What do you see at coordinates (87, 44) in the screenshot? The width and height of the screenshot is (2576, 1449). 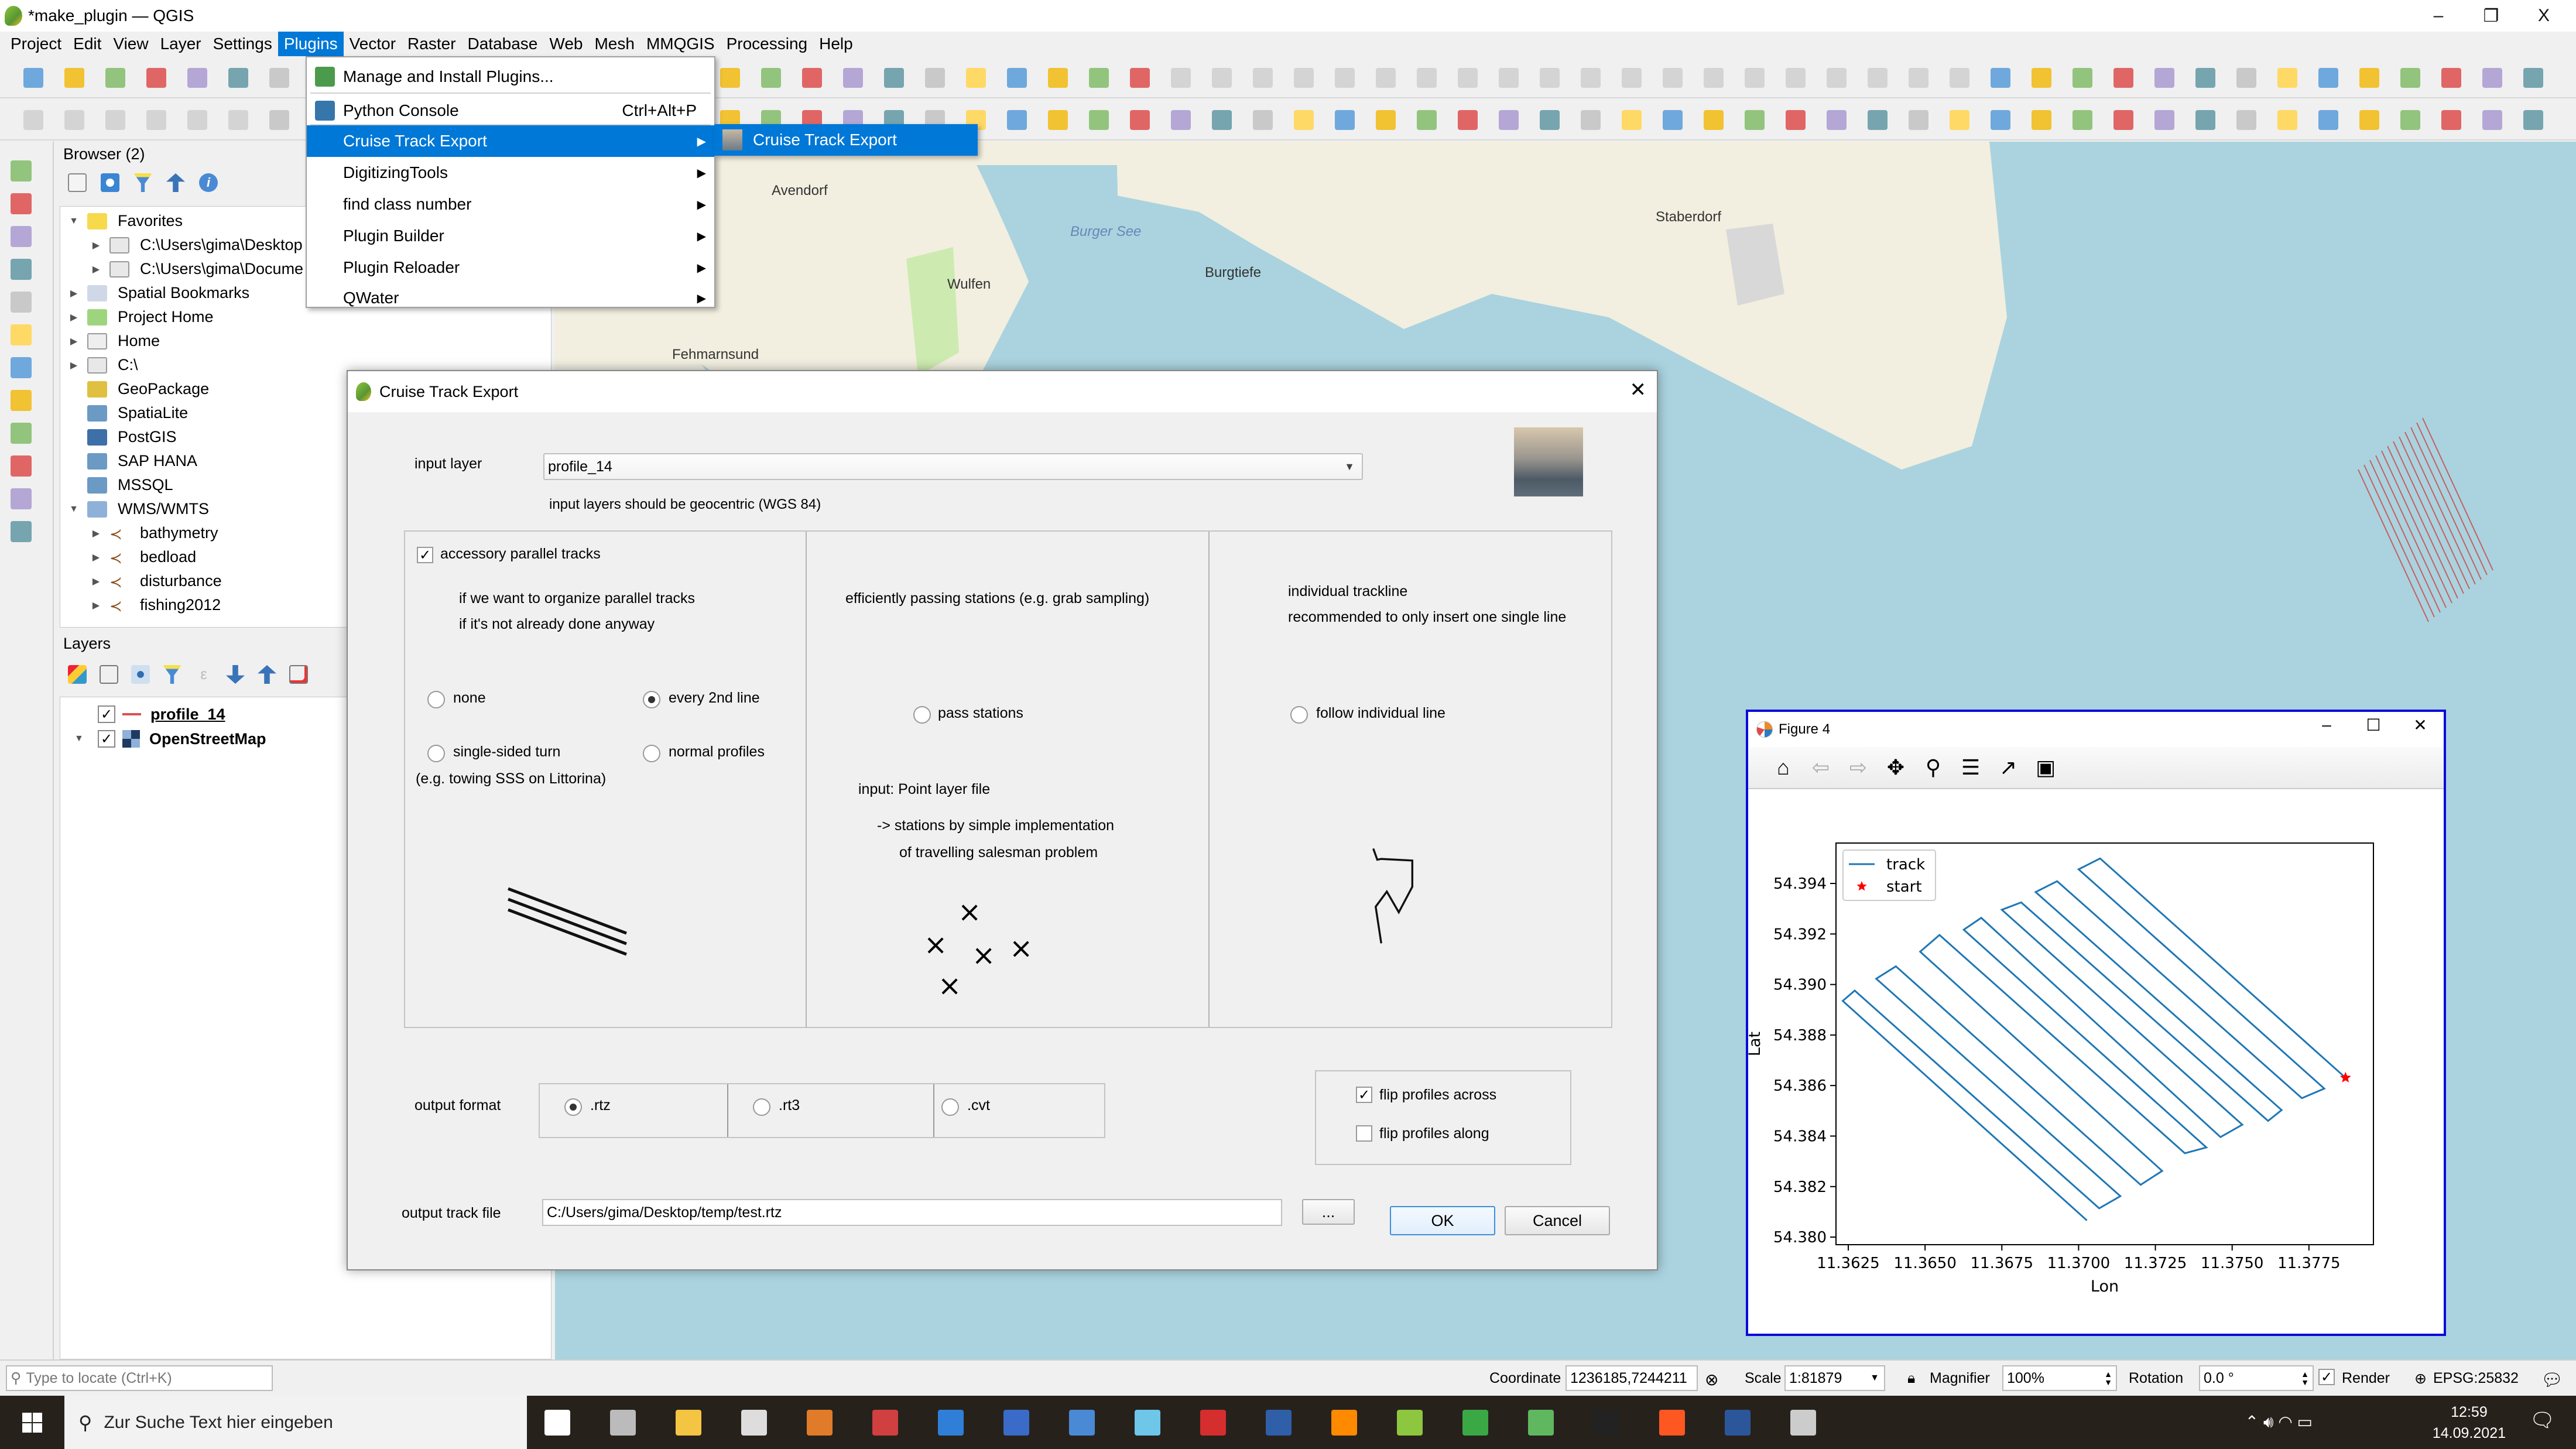 I see `menu-edit: Edit` at bounding box center [87, 44].